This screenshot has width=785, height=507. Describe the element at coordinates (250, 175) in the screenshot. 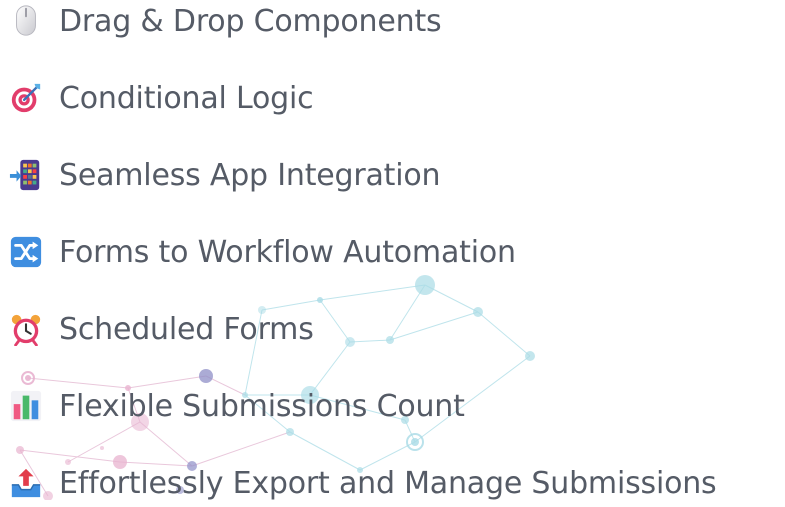

I see `feature-label: Seamless App Integration` at that location.